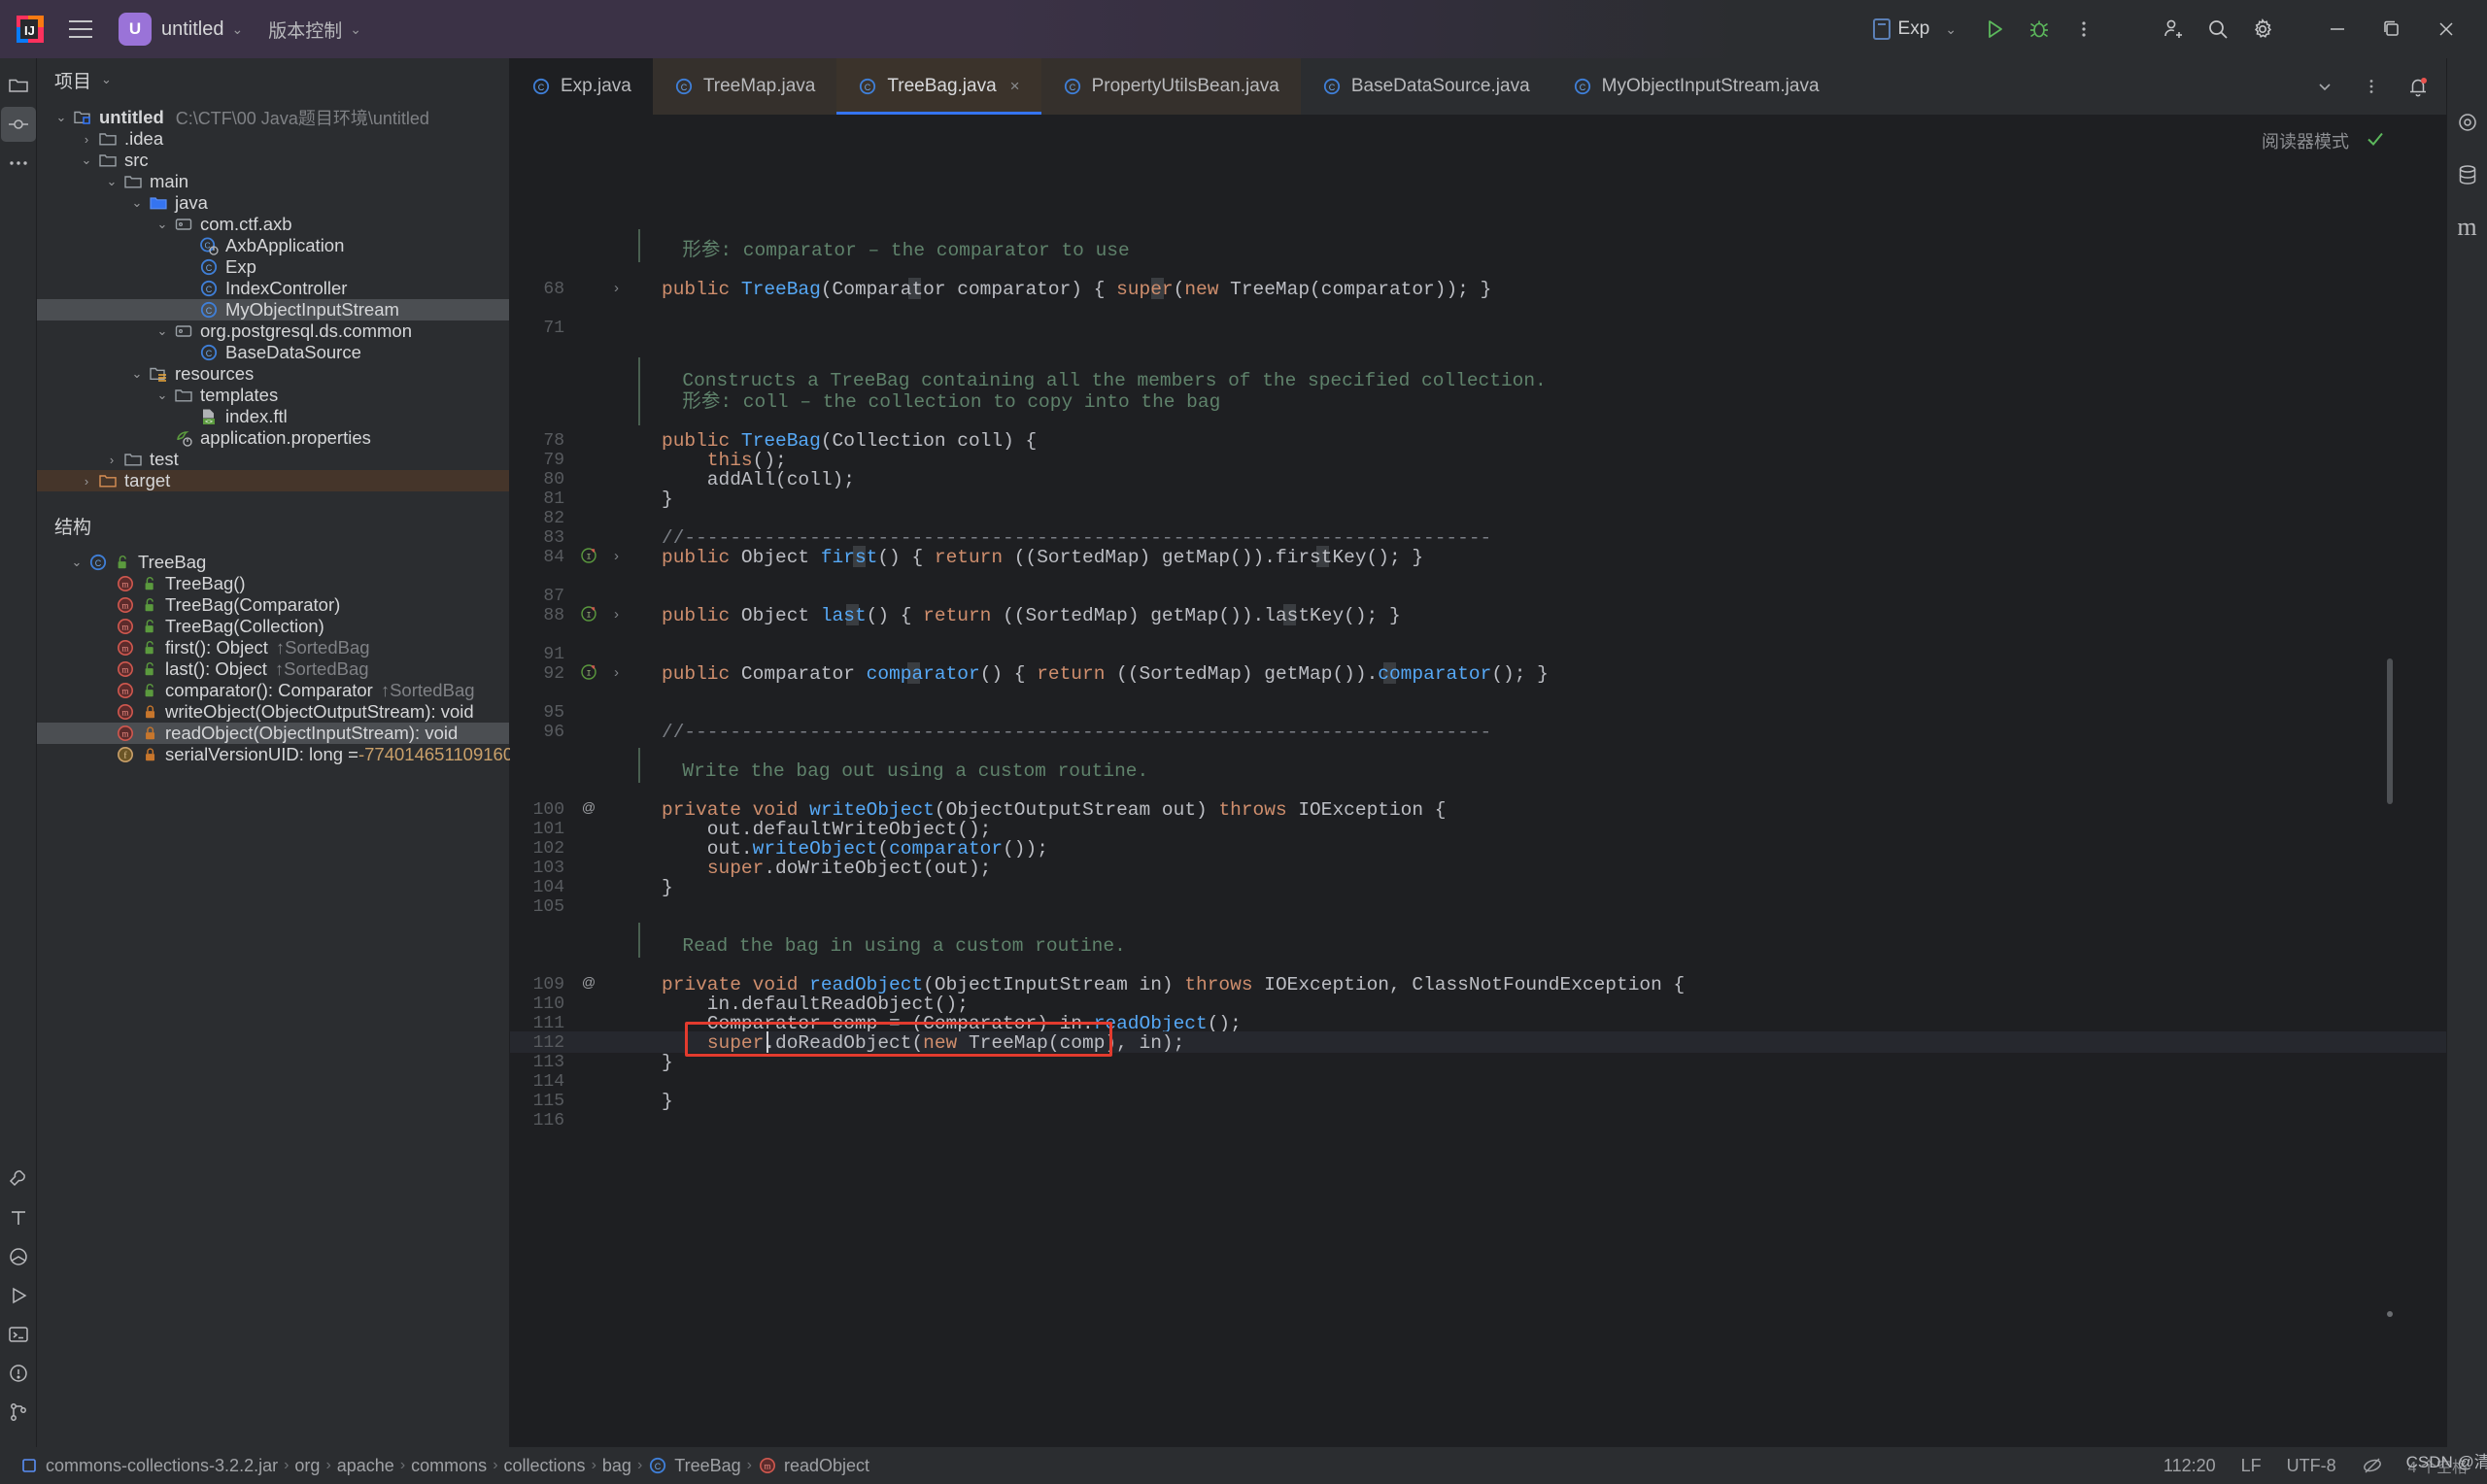 This screenshot has width=2487, height=1484. I want to click on database-icon, so click(2467, 174).